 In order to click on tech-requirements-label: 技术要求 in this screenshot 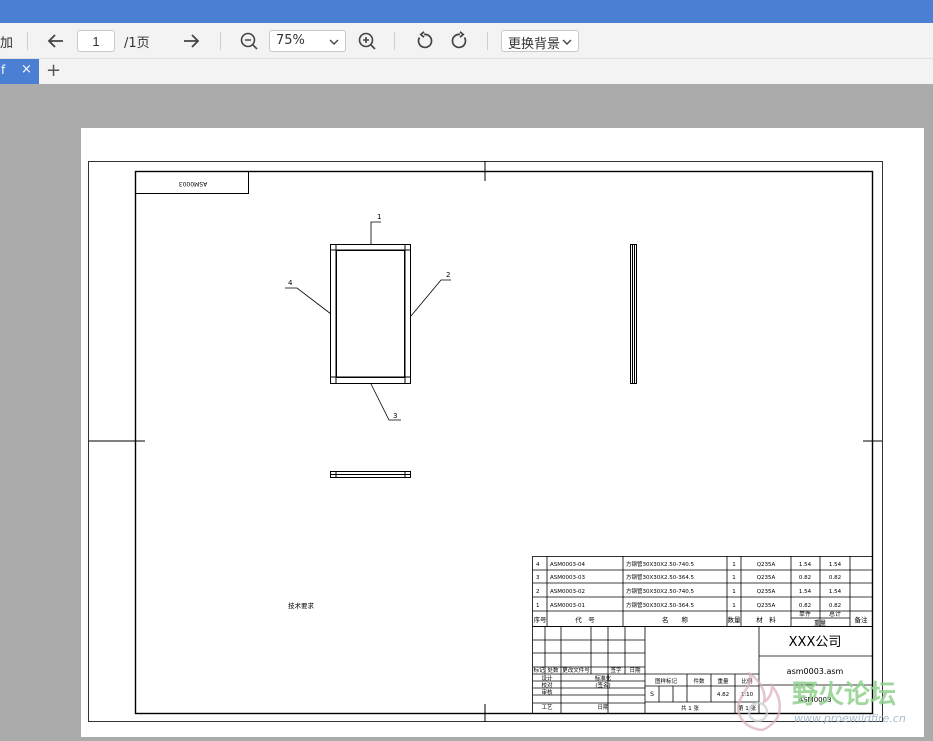, I will do `click(301, 605)`.